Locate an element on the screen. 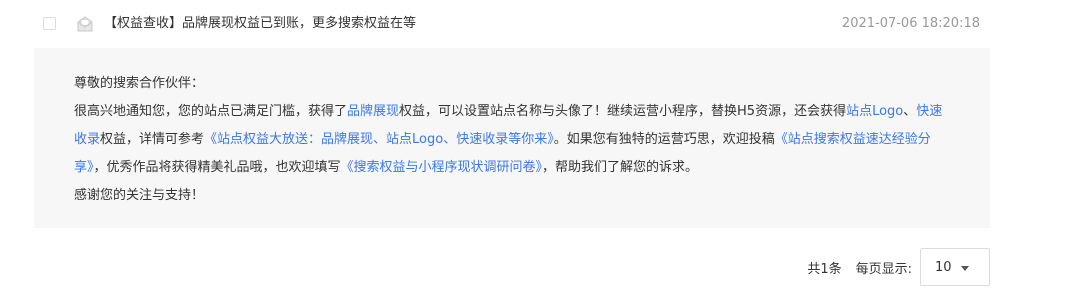  pagination: 共1条 每页显示: 10 is located at coordinates (898, 267).